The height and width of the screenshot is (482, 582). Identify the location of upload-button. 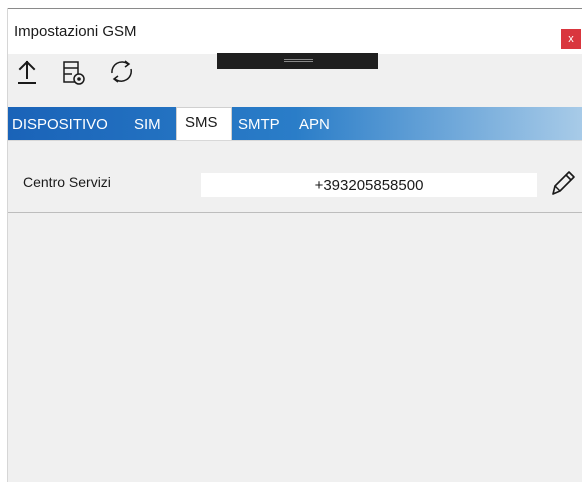
(27, 71).